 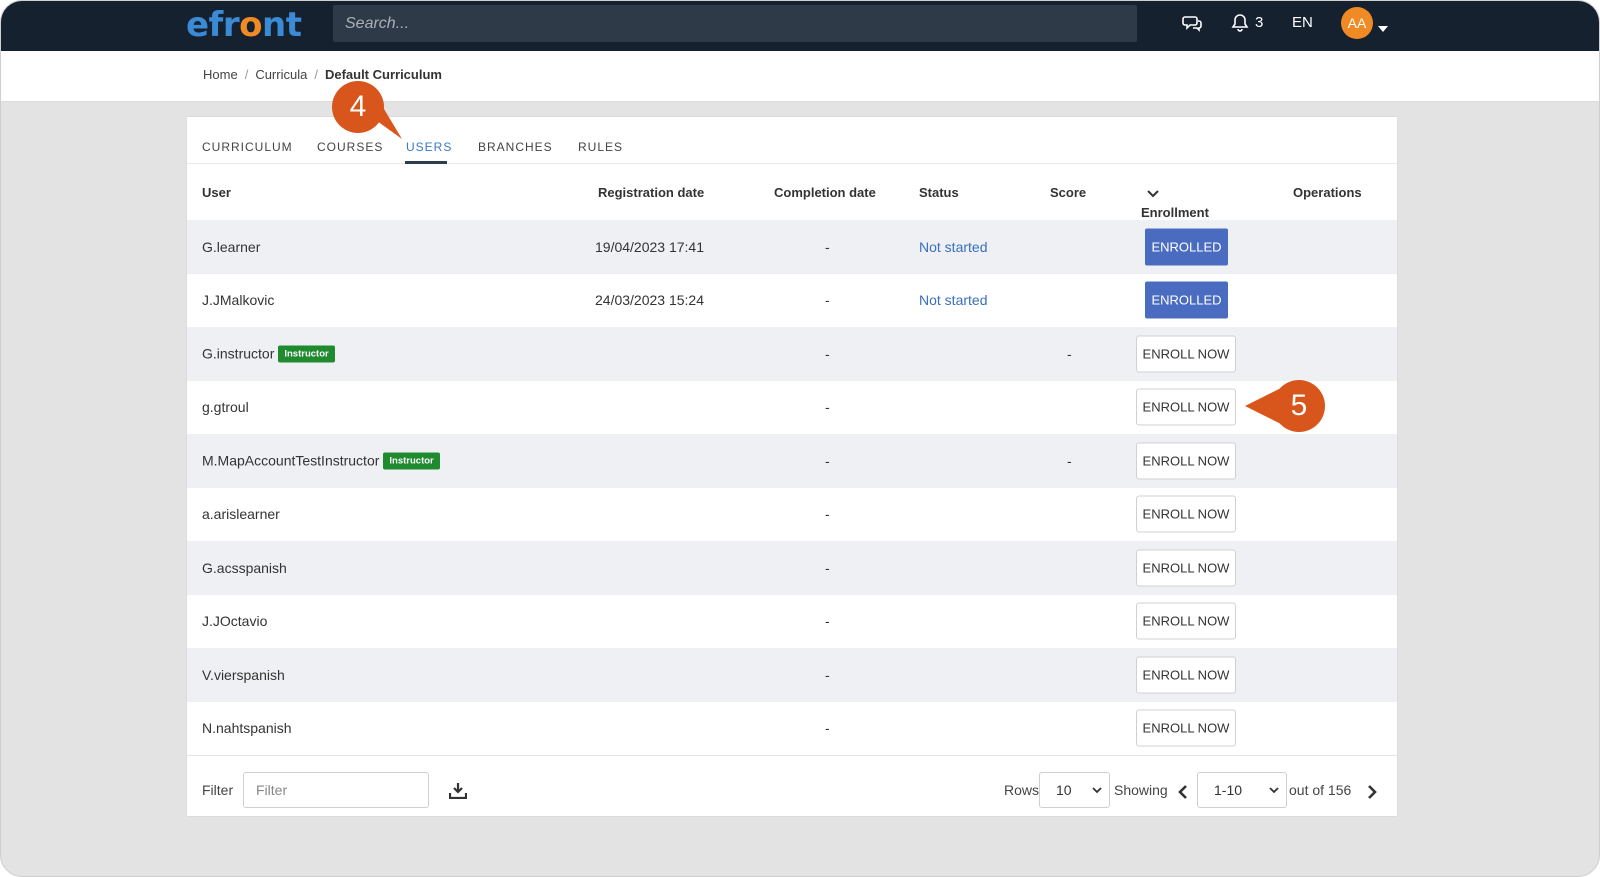 What do you see at coordinates (515, 147) in the screenshot?
I see `tab-branches: BRANCHES` at bounding box center [515, 147].